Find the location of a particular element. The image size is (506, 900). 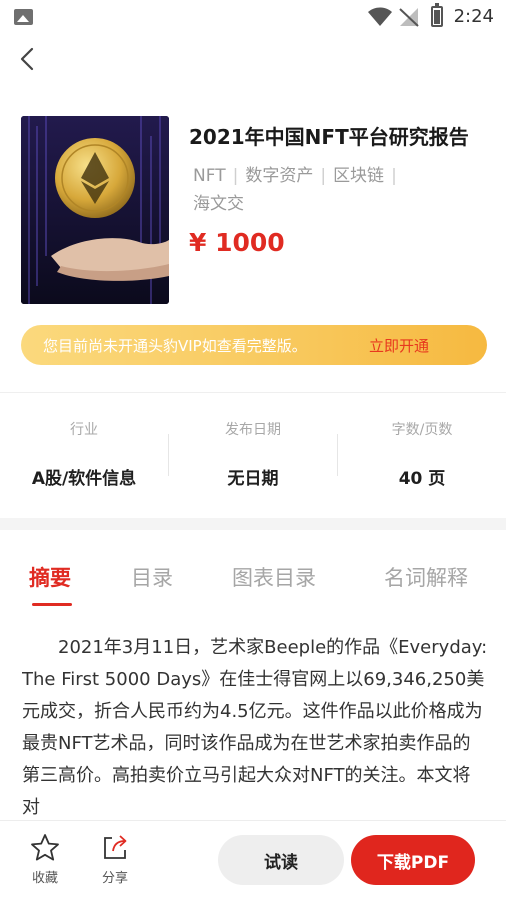

trial-read-button: 试读 is located at coordinates (281, 860).